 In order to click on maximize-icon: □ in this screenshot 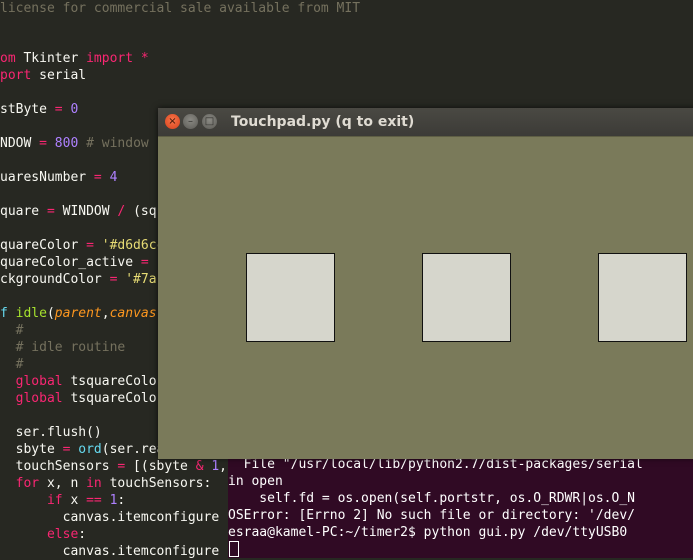, I will do `click(209, 121)`.